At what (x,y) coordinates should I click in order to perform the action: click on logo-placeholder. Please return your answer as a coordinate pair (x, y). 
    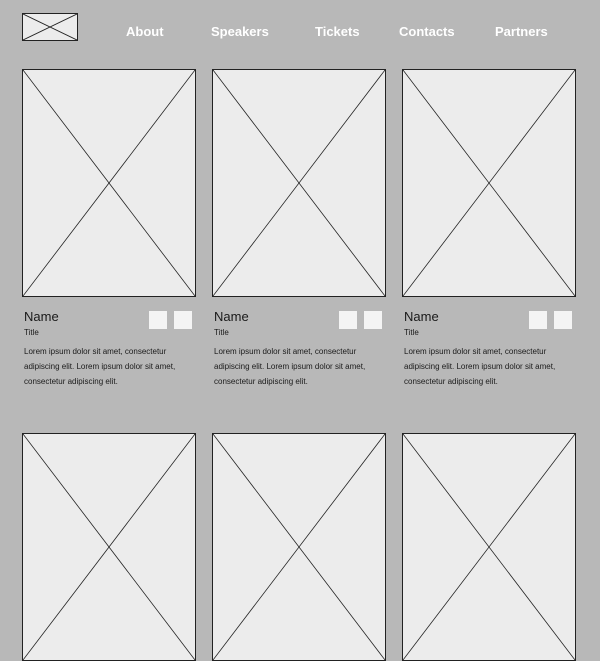
    Looking at the image, I should click on (50, 27).